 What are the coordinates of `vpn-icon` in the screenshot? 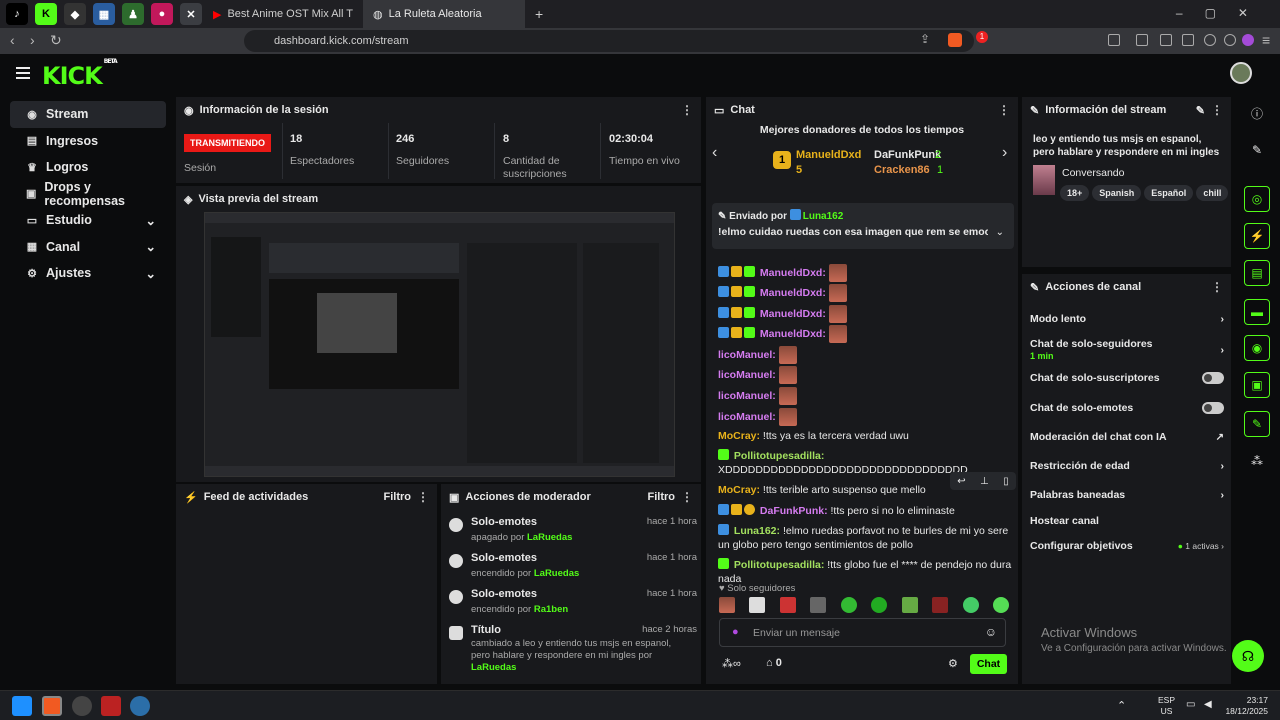 It's located at (1230, 40).